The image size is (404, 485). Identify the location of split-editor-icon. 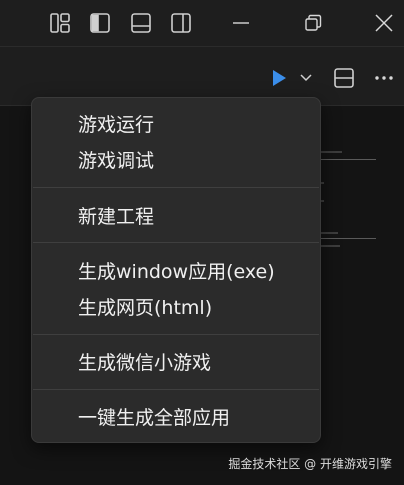
(344, 78).